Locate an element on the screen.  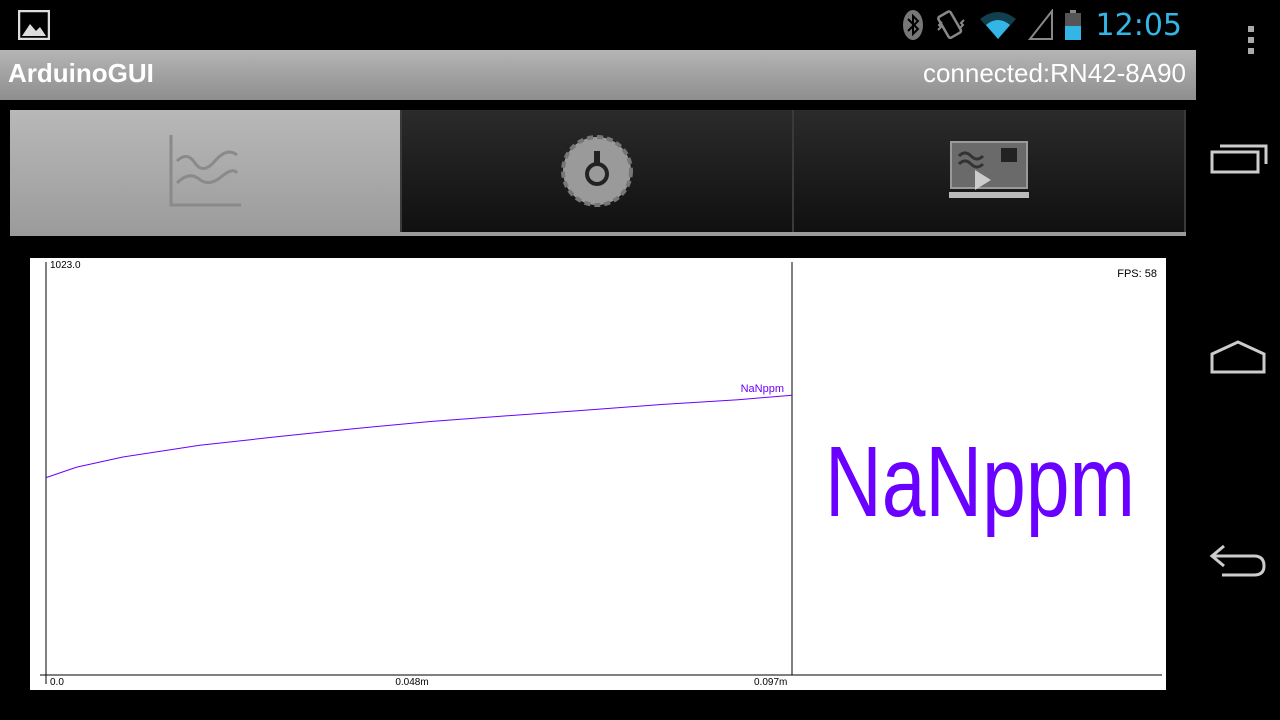
x-tick-label: 0.0 is located at coordinates (57, 682).